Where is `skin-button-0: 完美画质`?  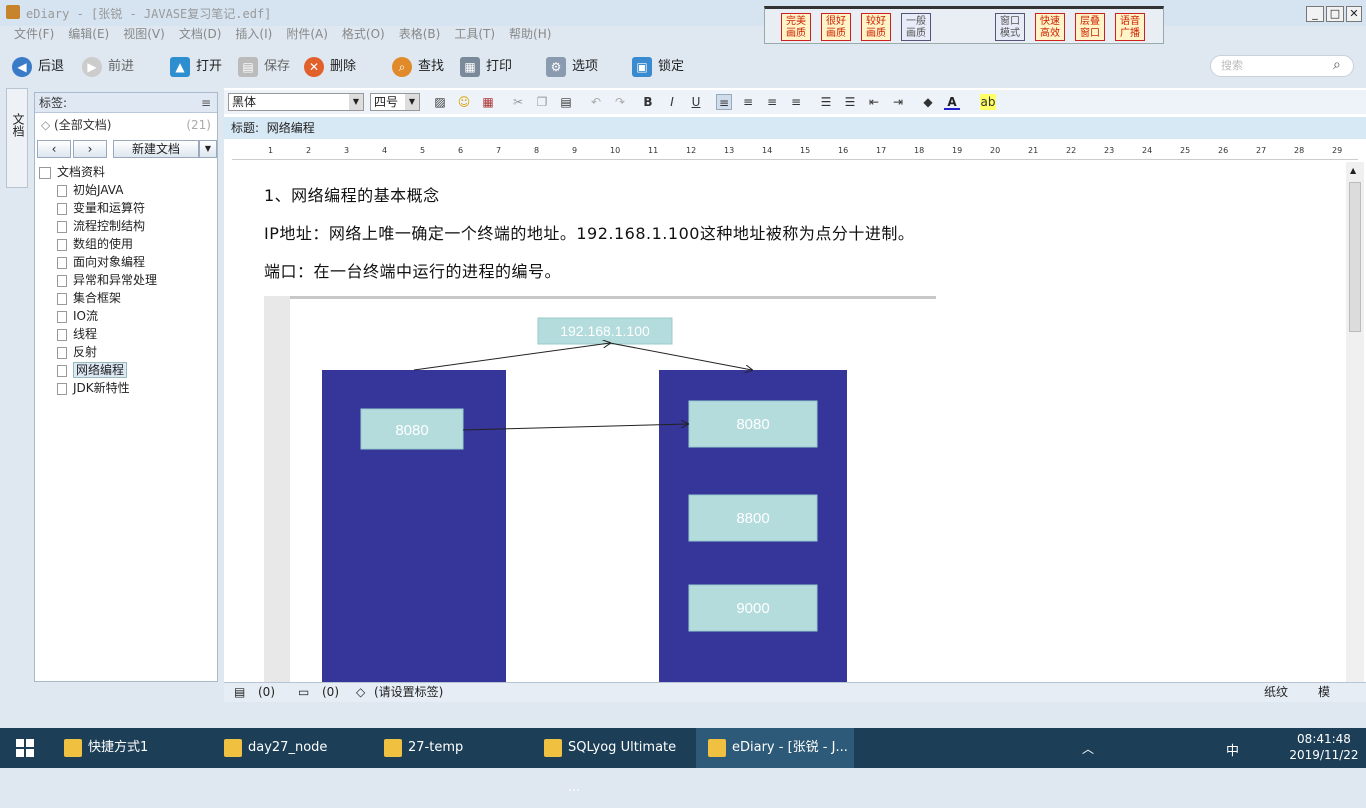
skin-button-0: 完美画质 is located at coordinates (796, 27).